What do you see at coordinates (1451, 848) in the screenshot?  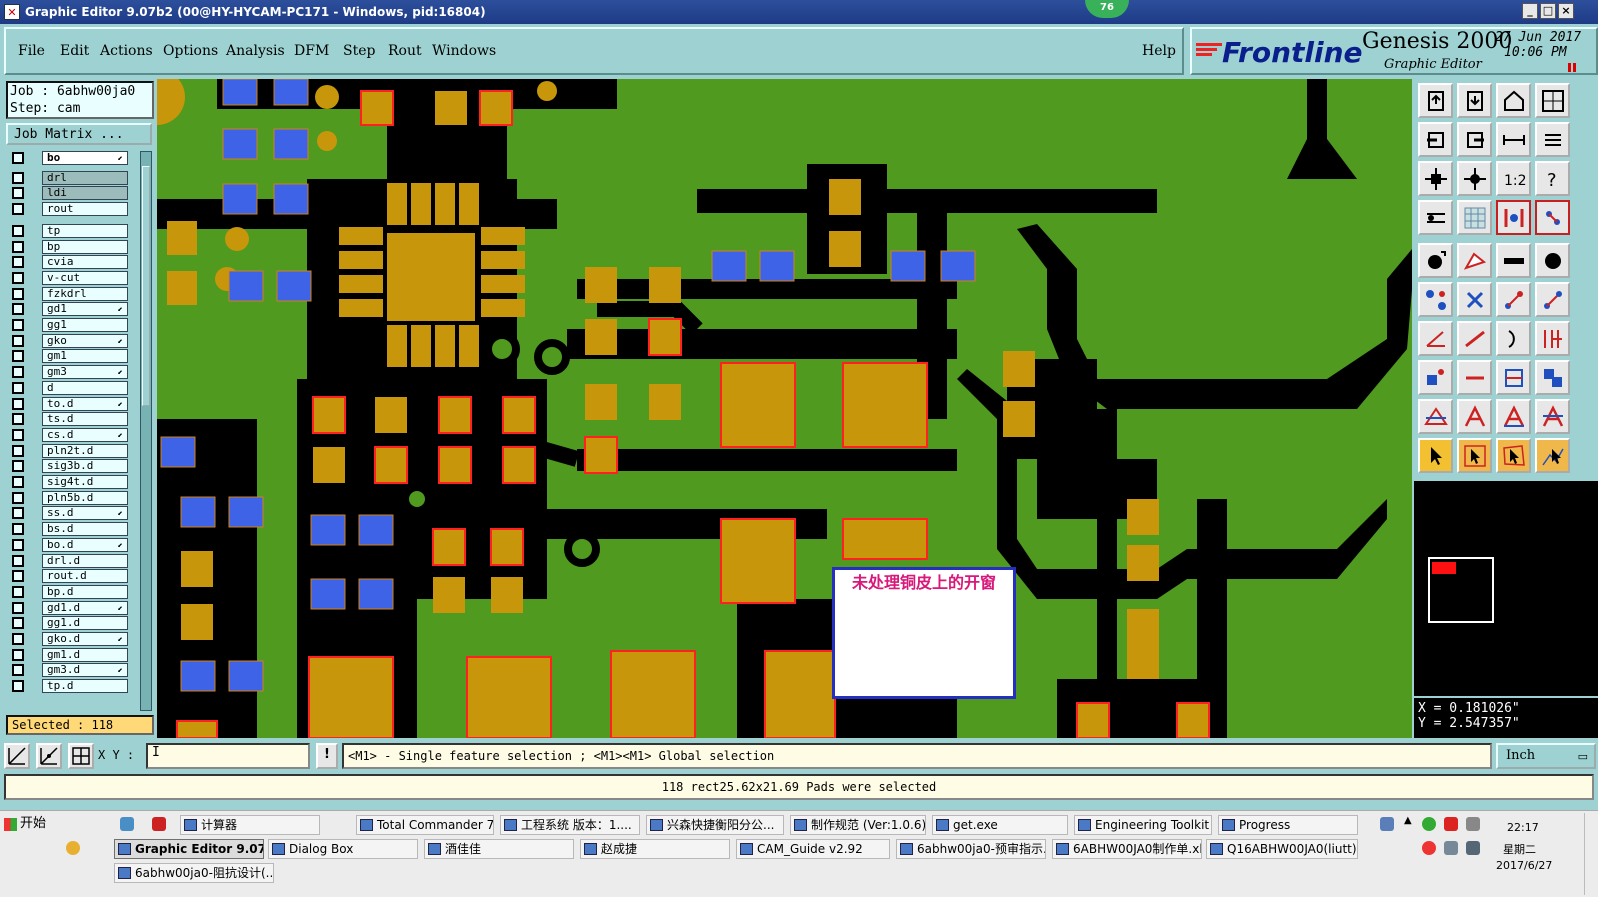 I see `tray-volume-icon` at bounding box center [1451, 848].